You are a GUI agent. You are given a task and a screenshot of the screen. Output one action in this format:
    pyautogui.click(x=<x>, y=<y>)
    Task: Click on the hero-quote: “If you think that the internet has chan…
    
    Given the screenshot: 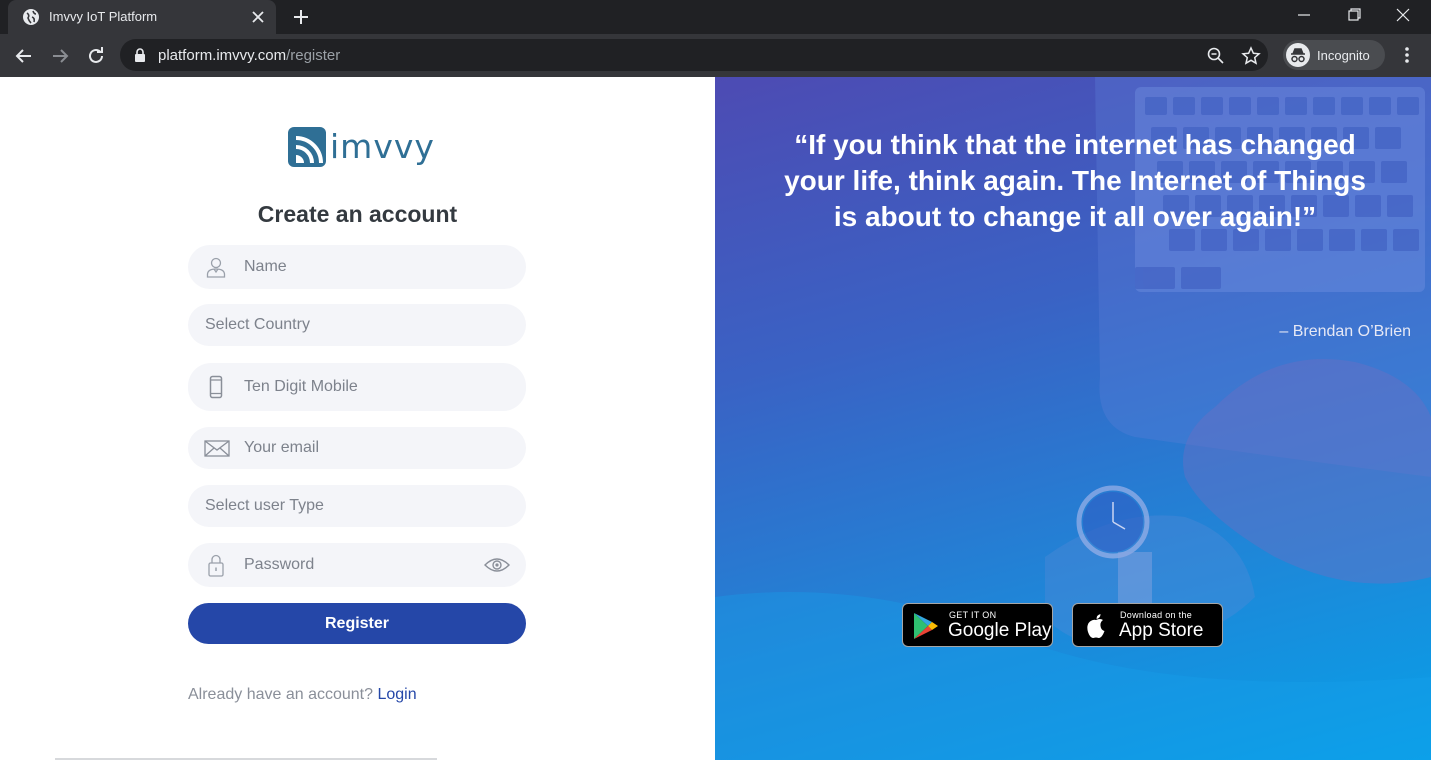 What is the action you would take?
    pyautogui.click(x=1075, y=180)
    